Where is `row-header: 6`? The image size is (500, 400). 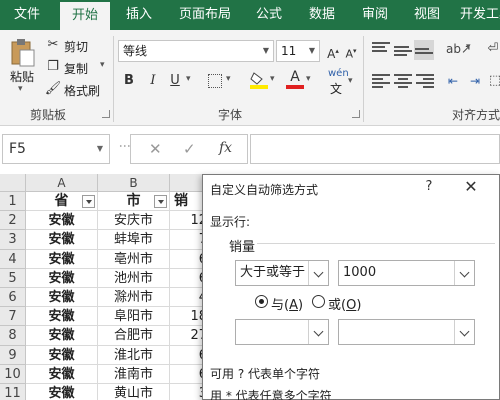 row-header: 6 is located at coordinates (13, 298).